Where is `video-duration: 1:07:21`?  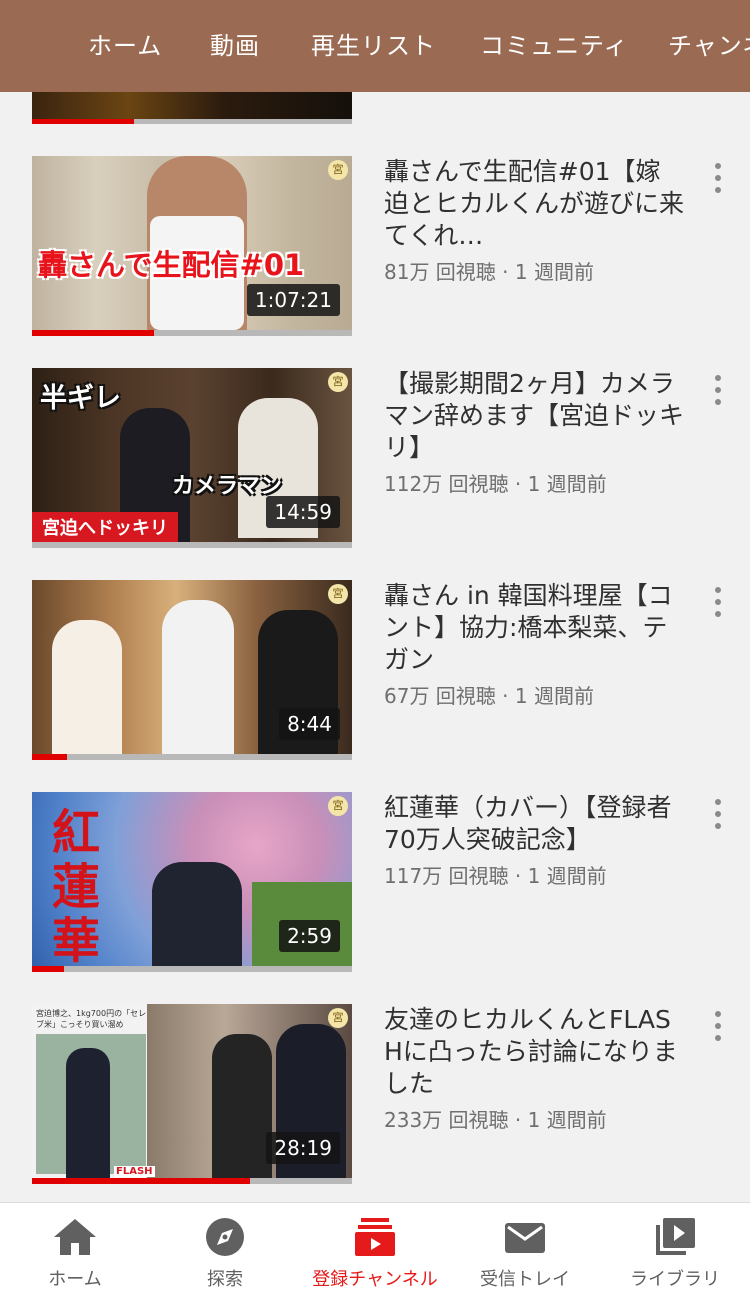 video-duration: 1:07:21 is located at coordinates (293, 300).